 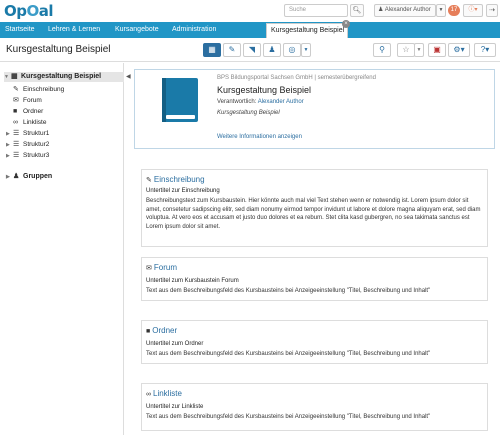 I want to click on target-icon: ◎, so click(x=292, y=49).